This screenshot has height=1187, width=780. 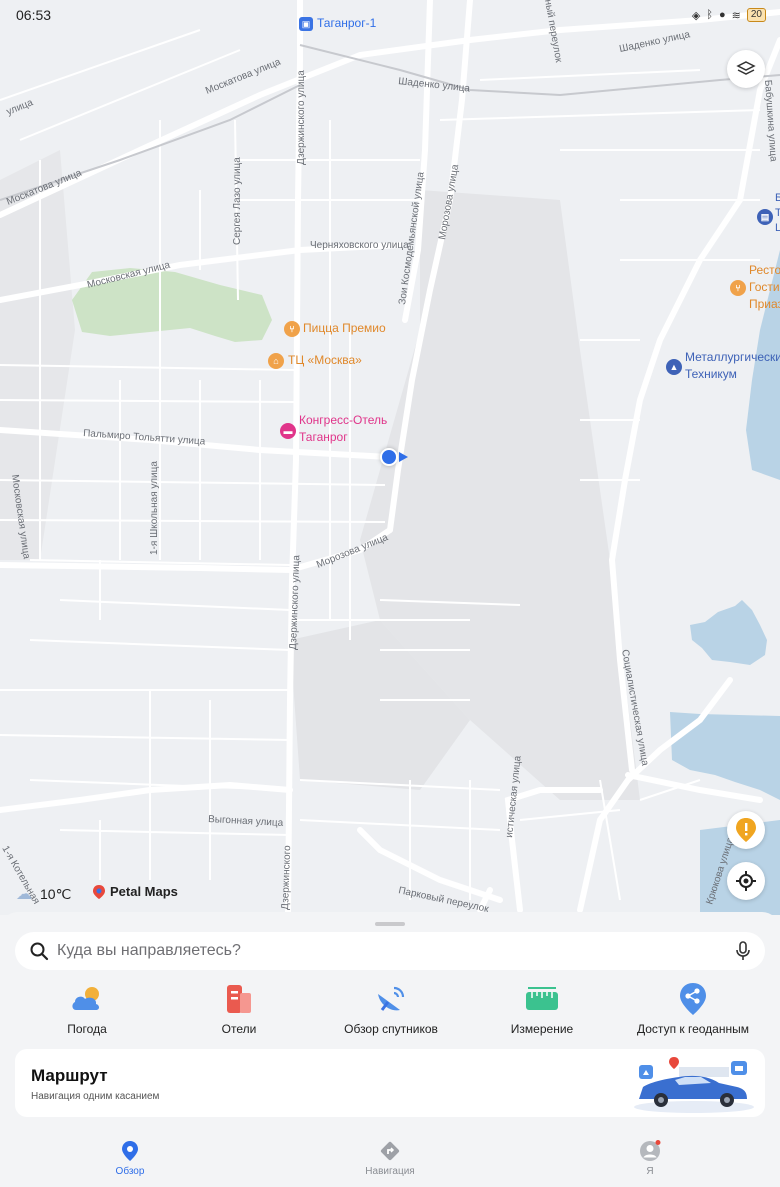 I want to click on quick-action-label: Отели, so click(x=239, y=1029).